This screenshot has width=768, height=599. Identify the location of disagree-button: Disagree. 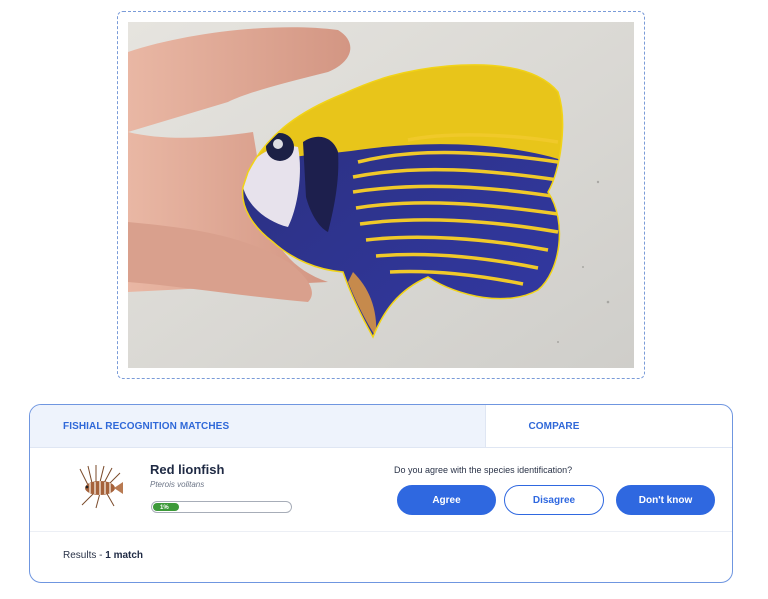
(554, 500).